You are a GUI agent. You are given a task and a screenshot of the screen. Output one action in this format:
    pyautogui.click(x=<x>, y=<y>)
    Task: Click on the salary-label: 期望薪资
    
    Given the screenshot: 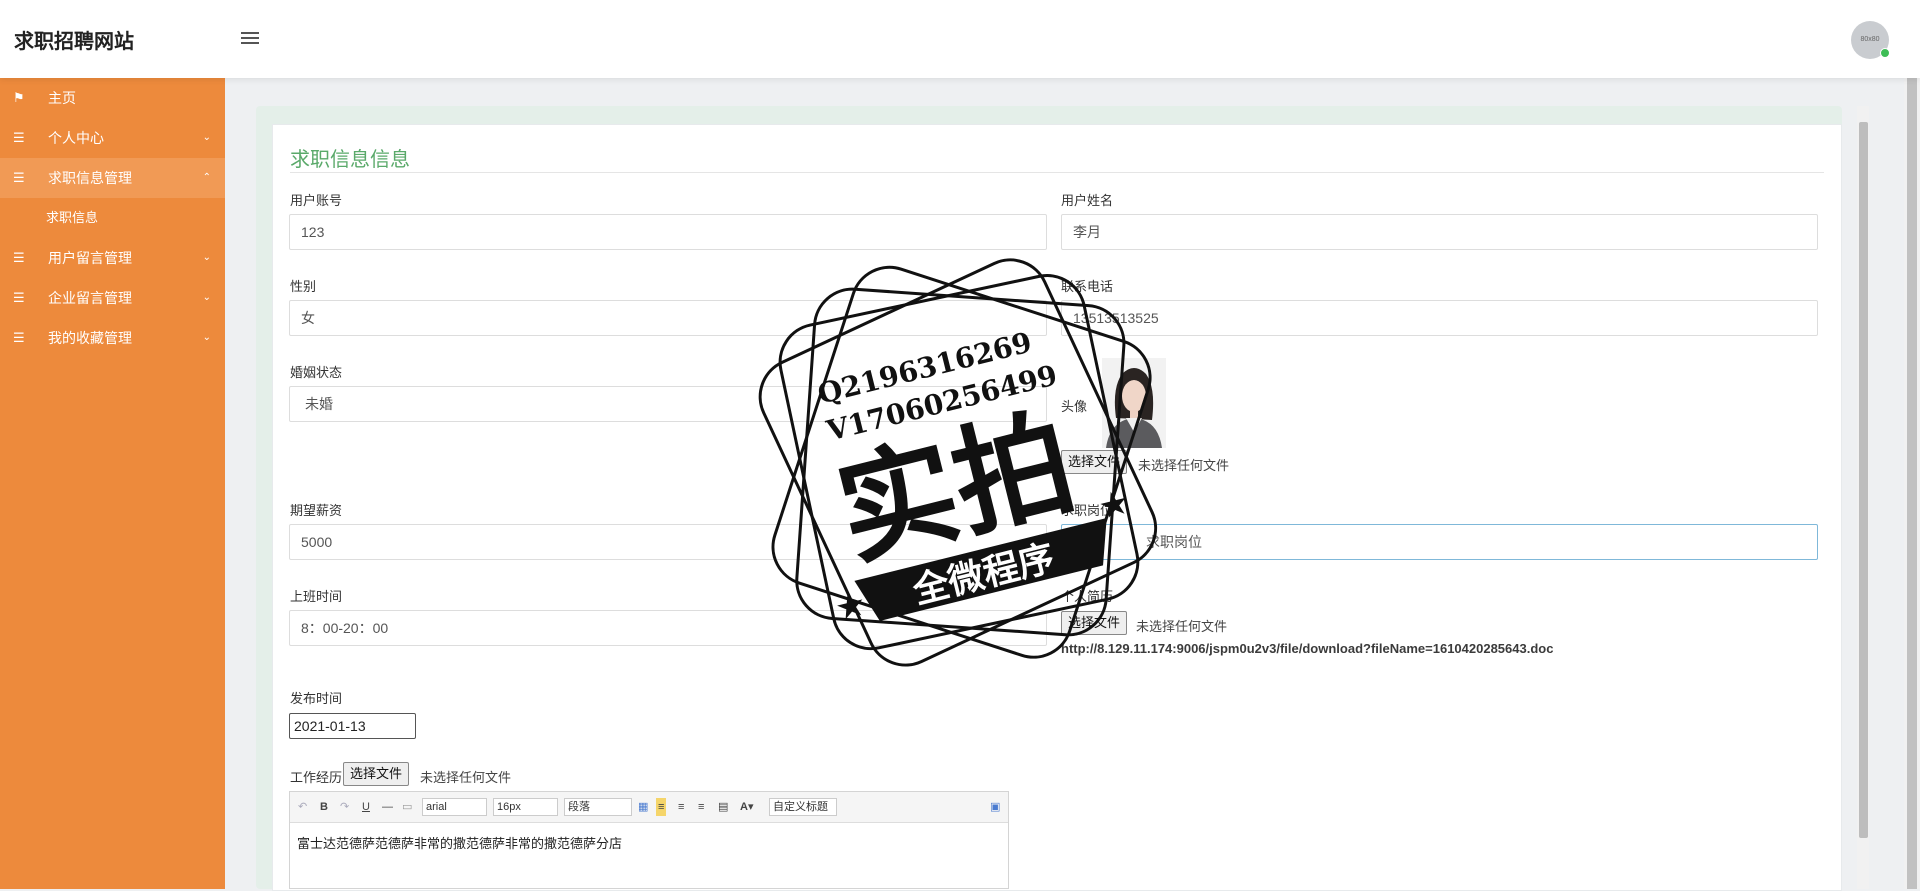 What is the action you would take?
    pyautogui.click(x=316, y=510)
    